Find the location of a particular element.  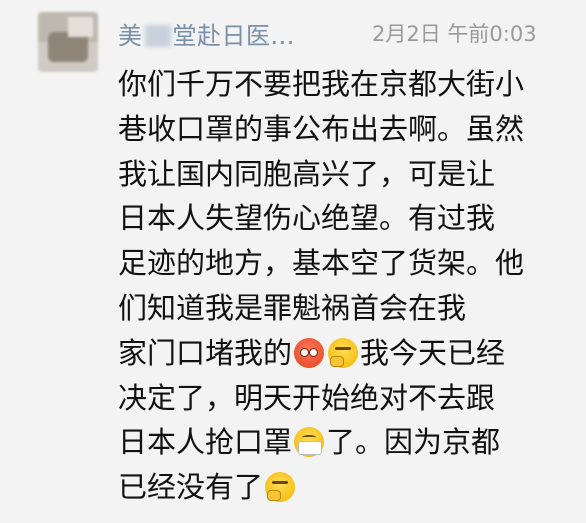

angry-emoji-icon is located at coordinates (309, 352).